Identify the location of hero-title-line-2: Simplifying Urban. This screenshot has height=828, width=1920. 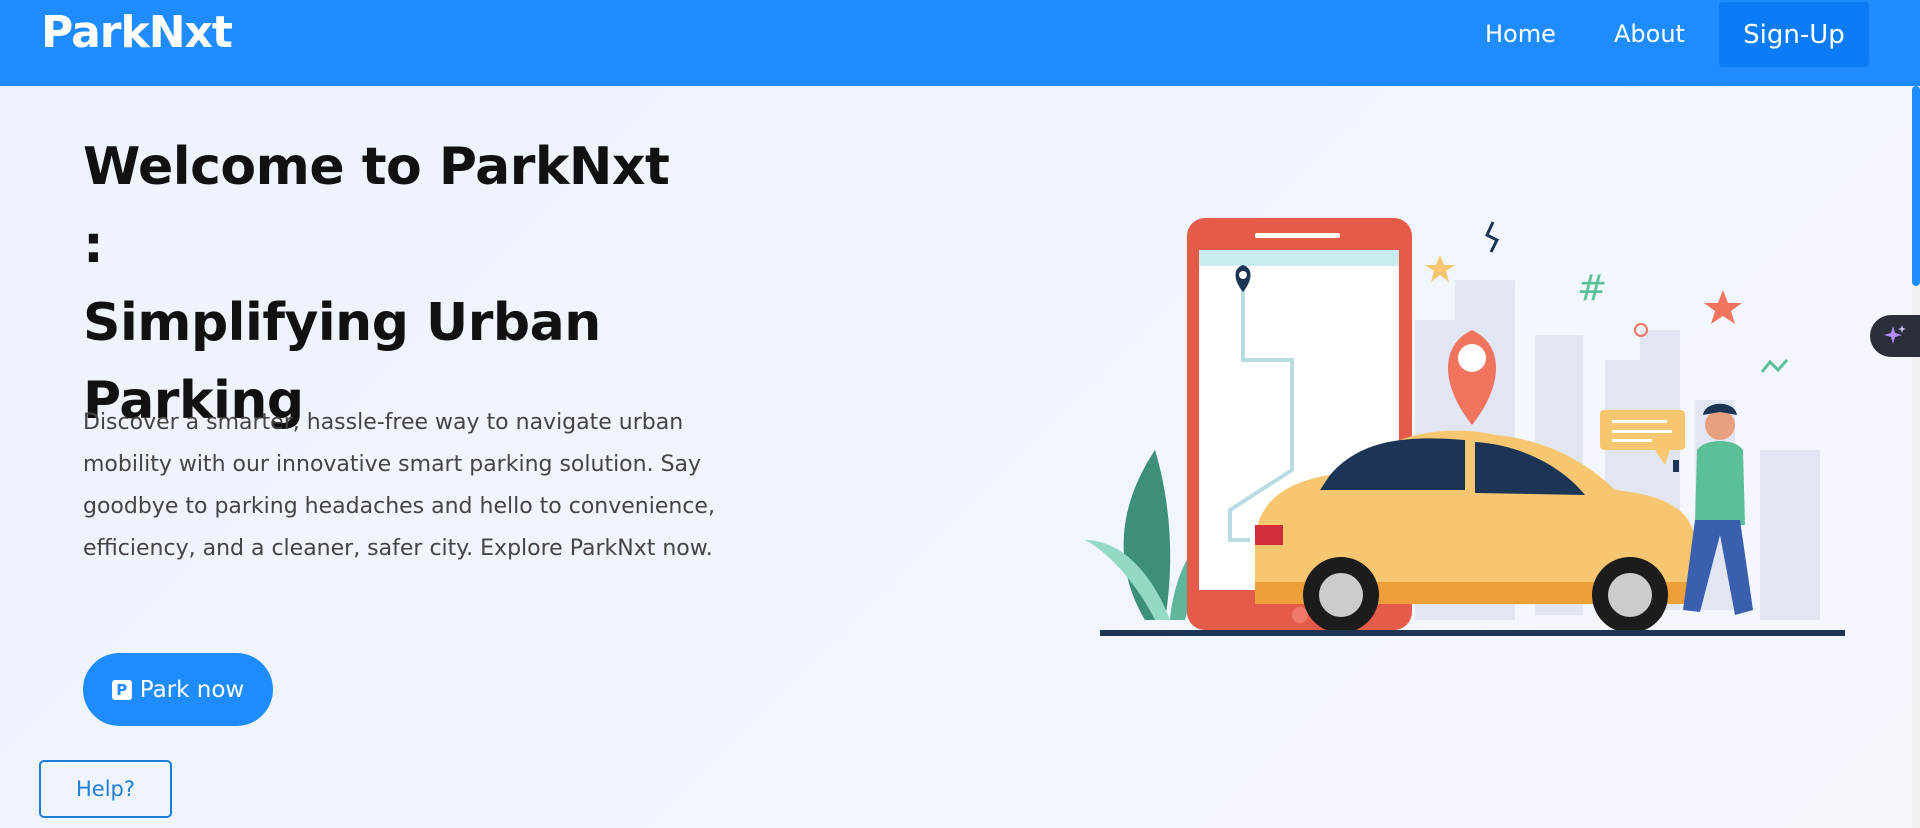
(342, 323).